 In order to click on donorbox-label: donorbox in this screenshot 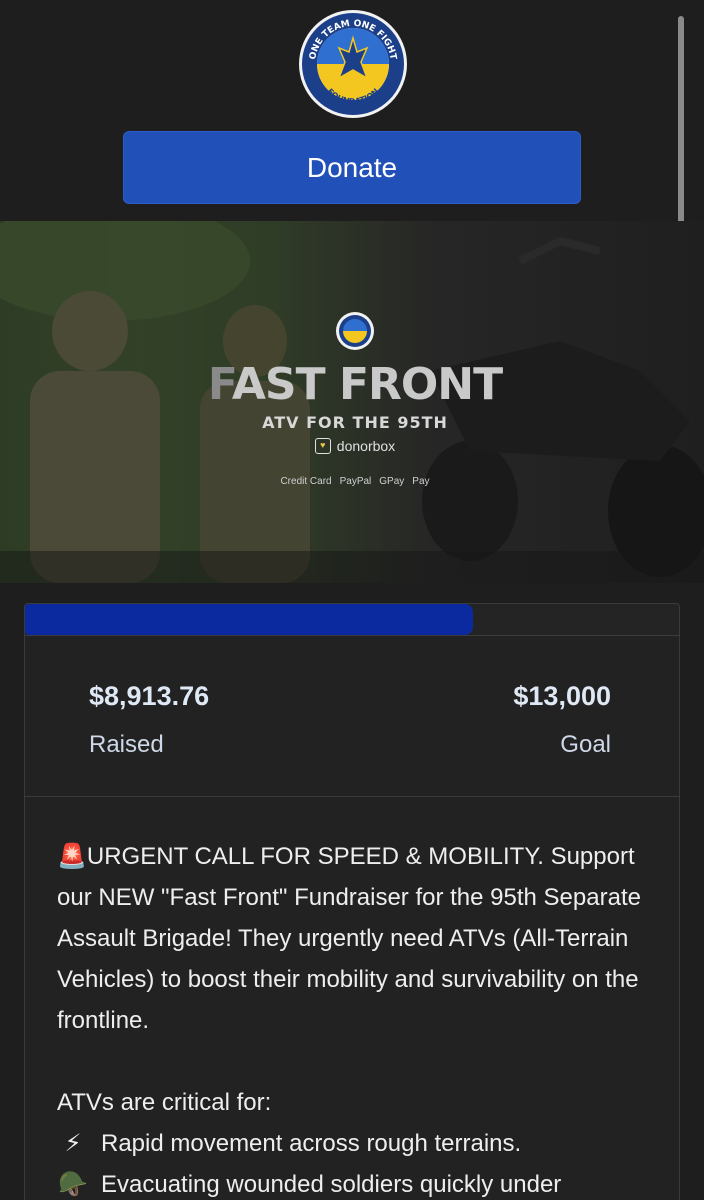, I will do `click(366, 446)`.